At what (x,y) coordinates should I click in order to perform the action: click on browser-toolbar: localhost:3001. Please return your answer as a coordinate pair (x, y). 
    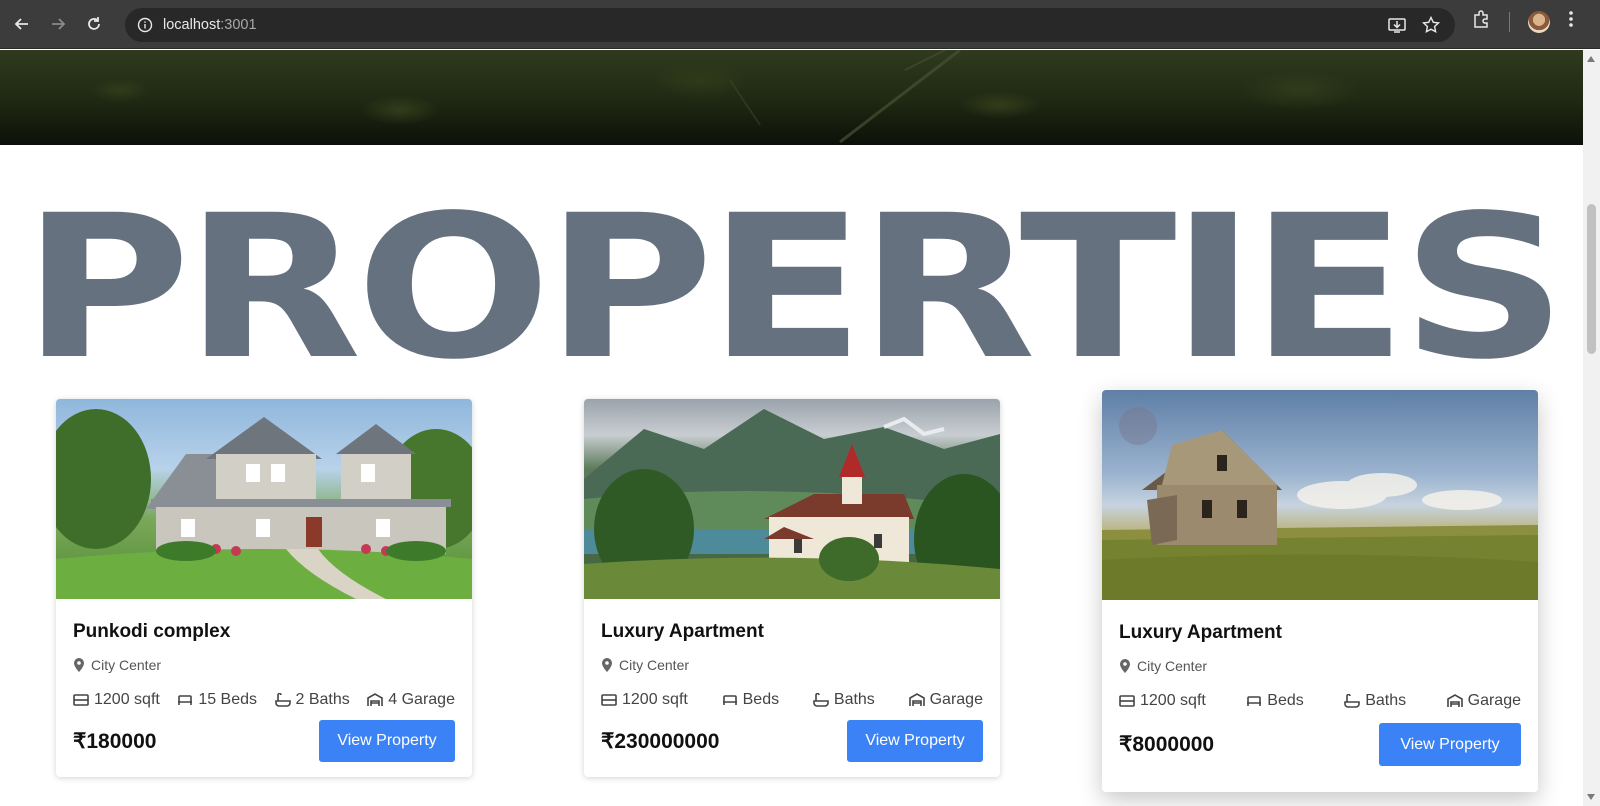
    Looking at the image, I should click on (800, 24).